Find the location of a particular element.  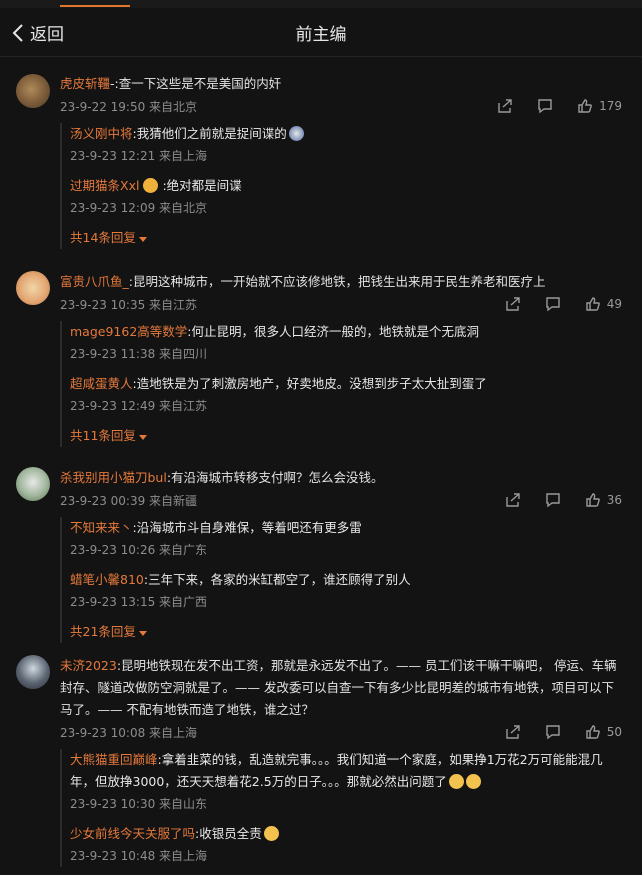

comment-body: :昆明这种城市，一开始就不应该修地铁，把钱生出来用于民生养老和医疗上 is located at coordinates (337, 281).